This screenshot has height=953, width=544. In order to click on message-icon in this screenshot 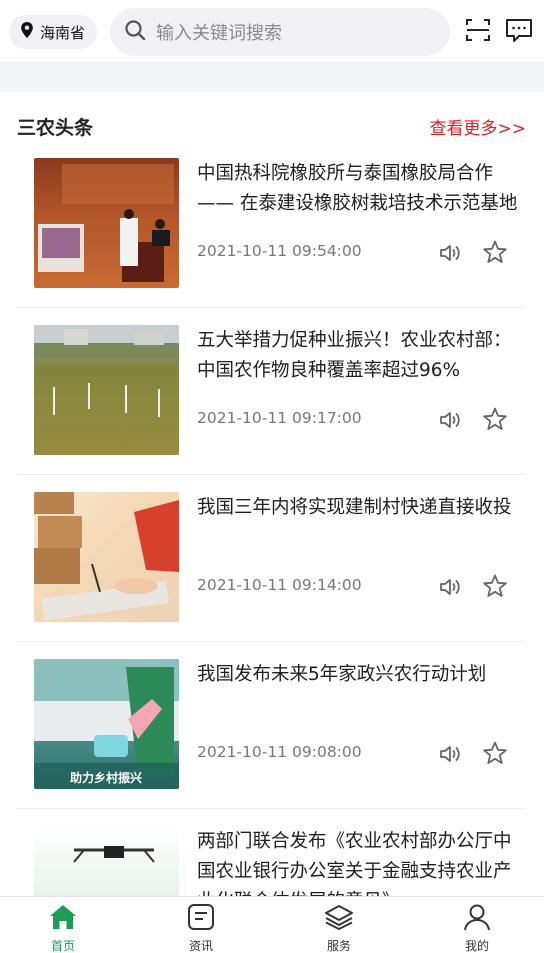, I will do `click(519, 30)`.